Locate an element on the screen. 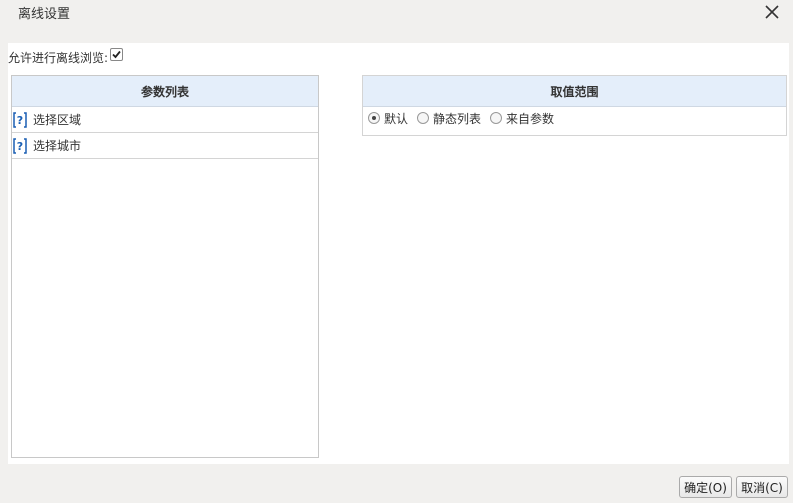 The image size is (793, 503). allow-offline-label: 允许进行离线浏览: is located at coordinates (58, 57).